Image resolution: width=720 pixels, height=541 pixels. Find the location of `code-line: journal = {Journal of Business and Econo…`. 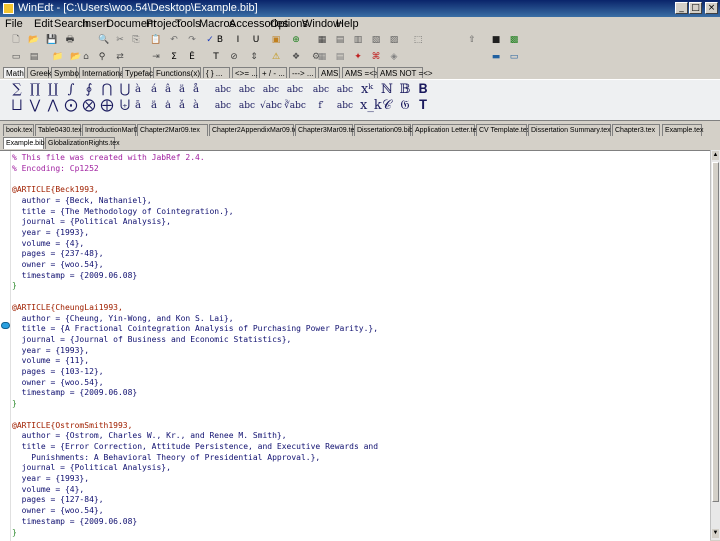

code-line: journal = {Journal of Business and Econo… is located at coordinates (152, 340).